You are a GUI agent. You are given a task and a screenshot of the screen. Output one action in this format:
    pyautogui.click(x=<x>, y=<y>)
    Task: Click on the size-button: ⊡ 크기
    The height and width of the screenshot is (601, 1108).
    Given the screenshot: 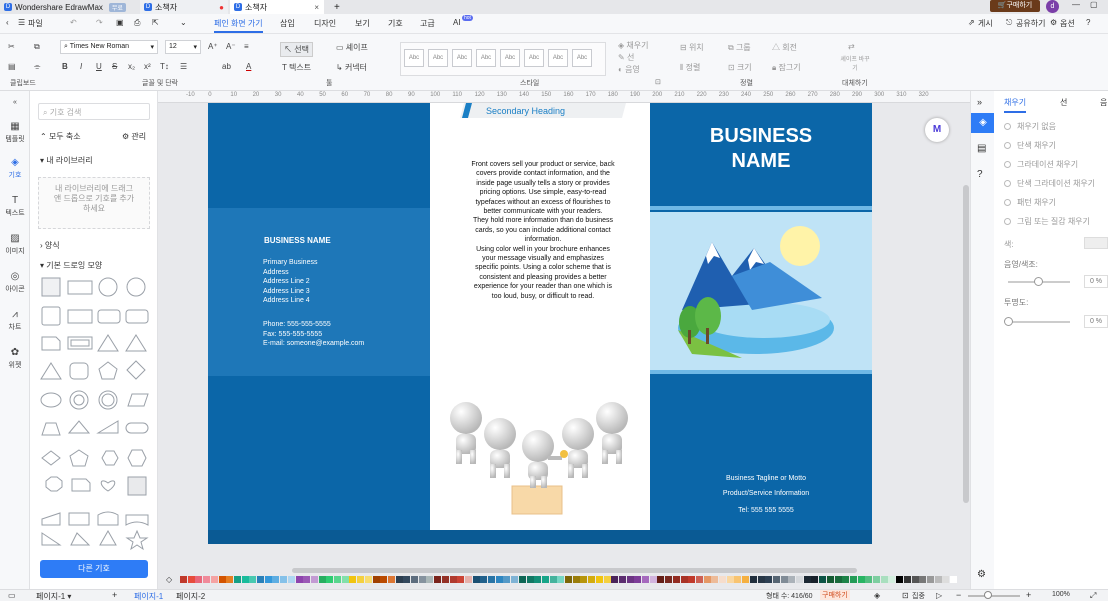 What is the action you would take?
    pyautogui.click(x=740, y=67)
    